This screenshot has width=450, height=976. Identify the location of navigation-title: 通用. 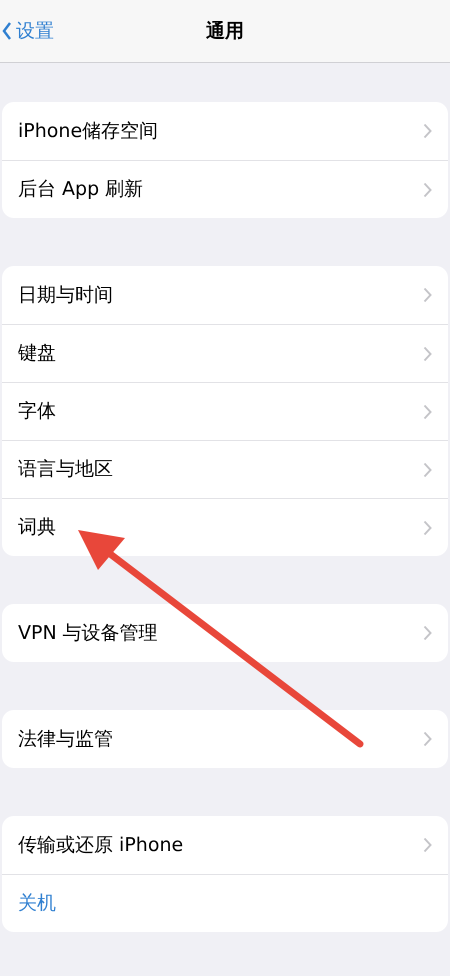
(225, 31).